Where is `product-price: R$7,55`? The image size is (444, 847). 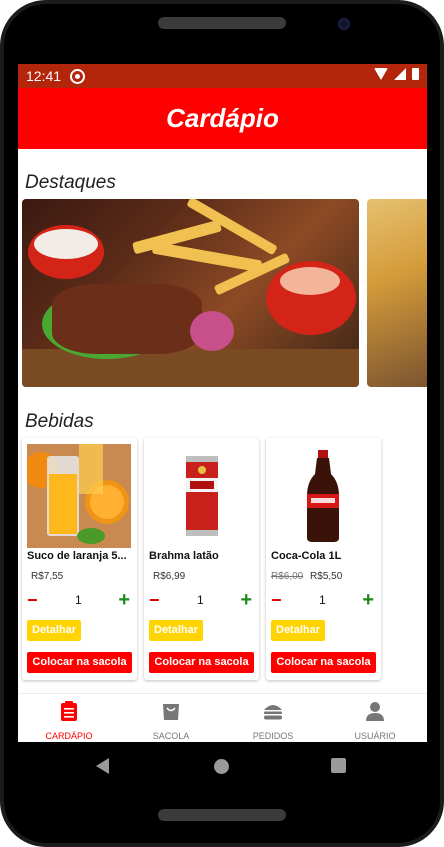
product-price: R$7,55 is located at coordinates (45, 576).